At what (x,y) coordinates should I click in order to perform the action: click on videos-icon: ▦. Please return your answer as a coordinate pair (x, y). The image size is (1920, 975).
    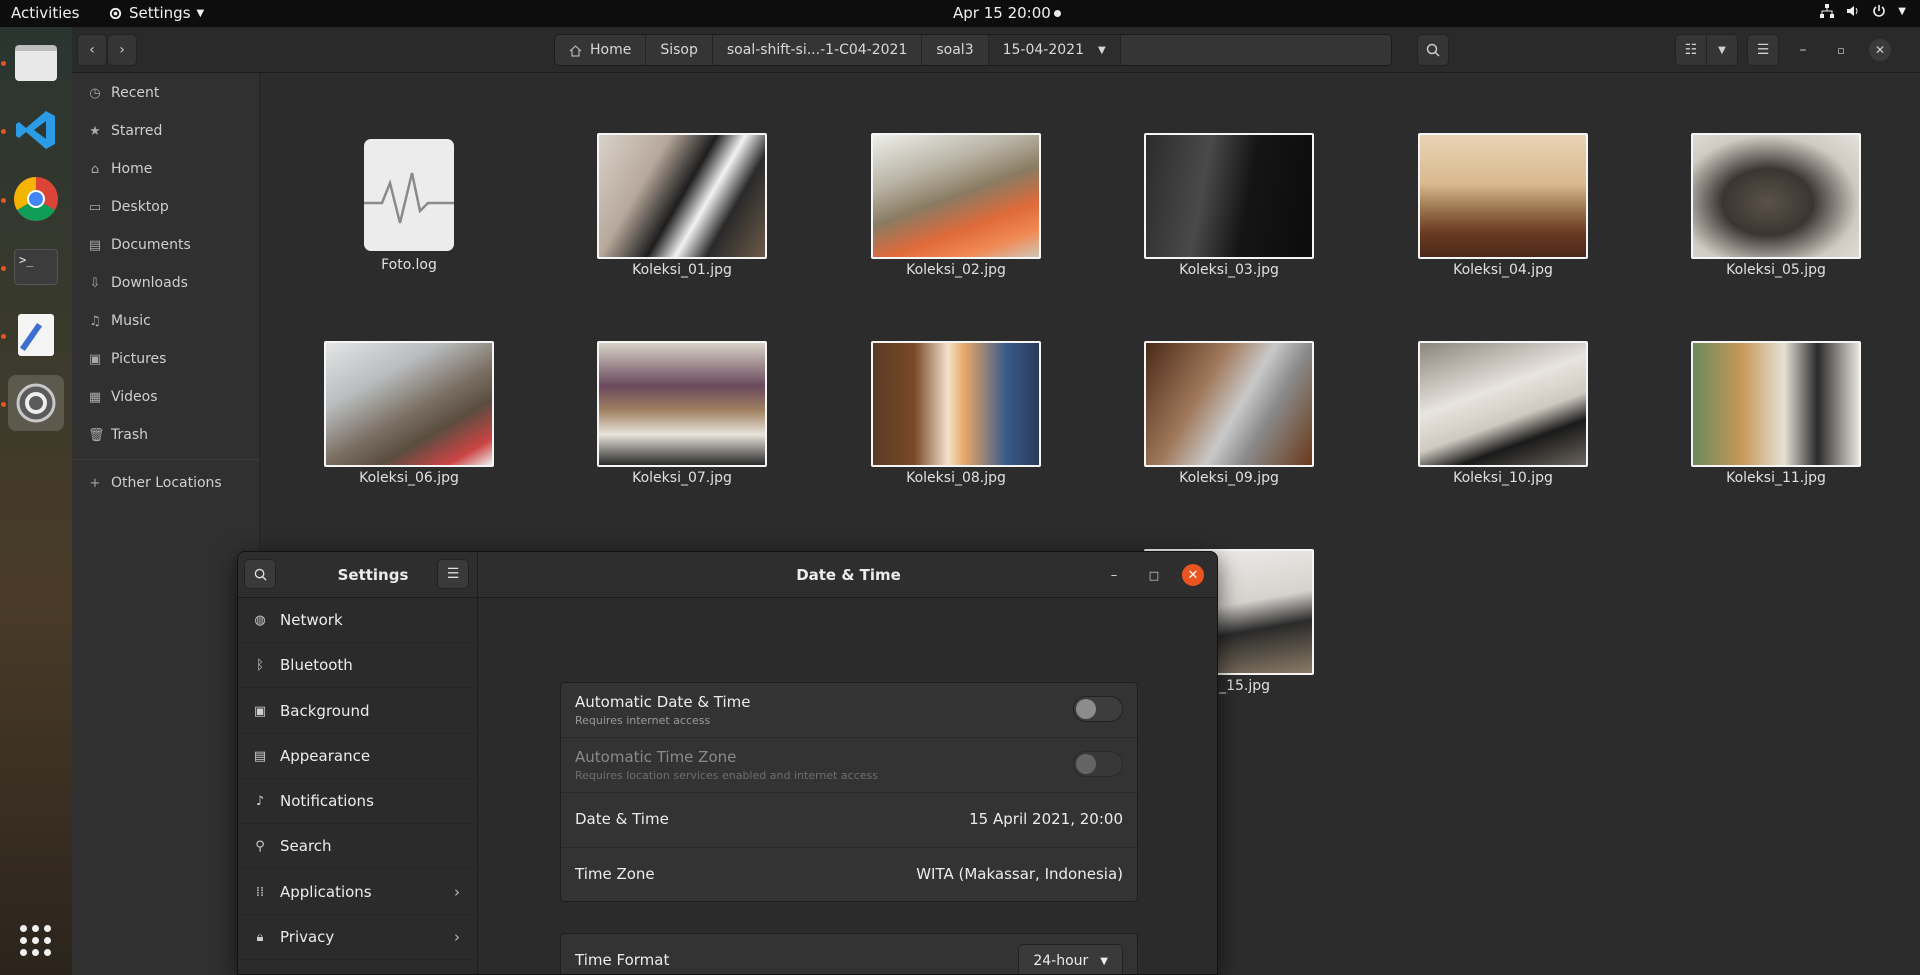
    Looking at the image, I should click on (95, 397).